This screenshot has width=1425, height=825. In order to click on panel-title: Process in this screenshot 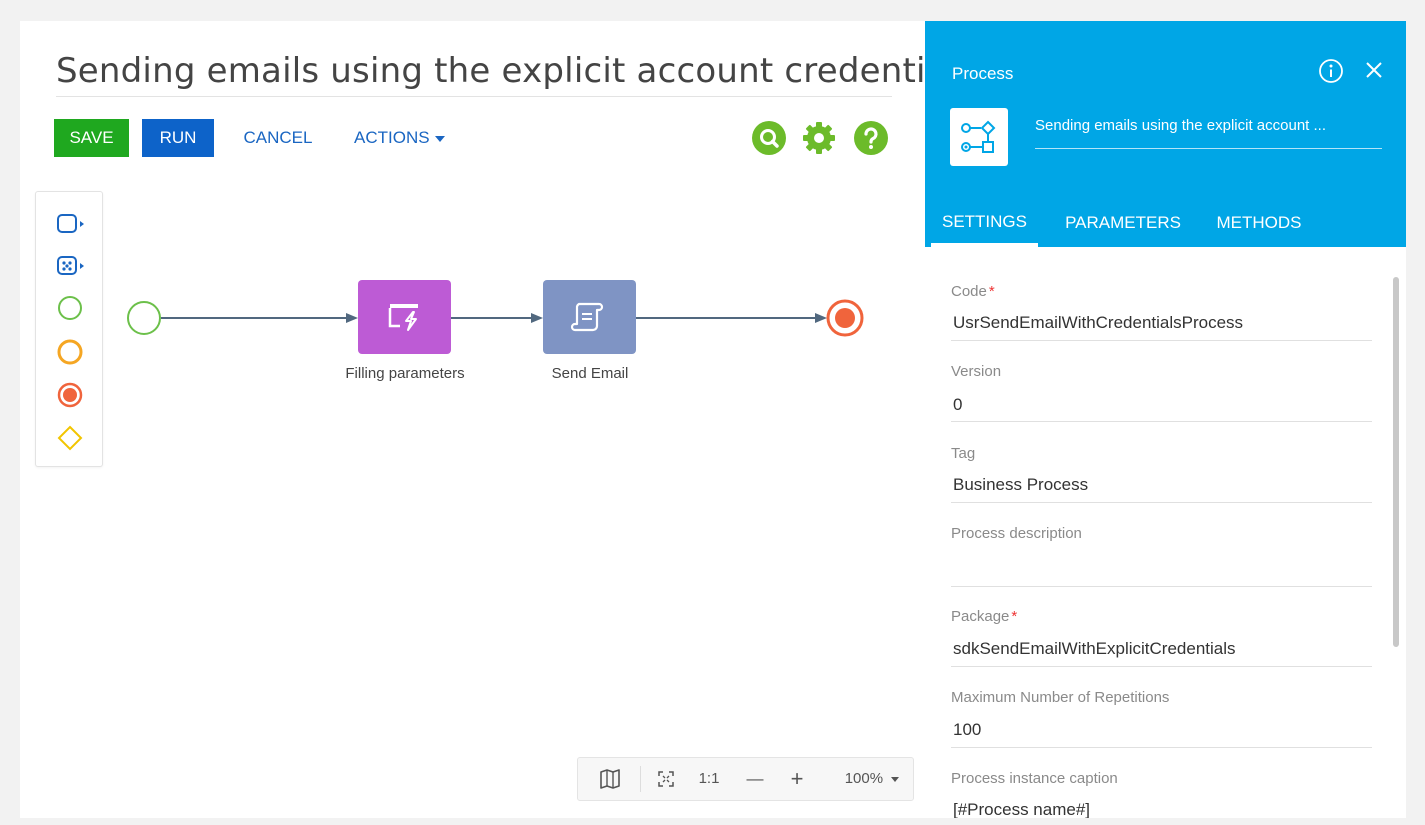, I will do `click(983, 73)`.